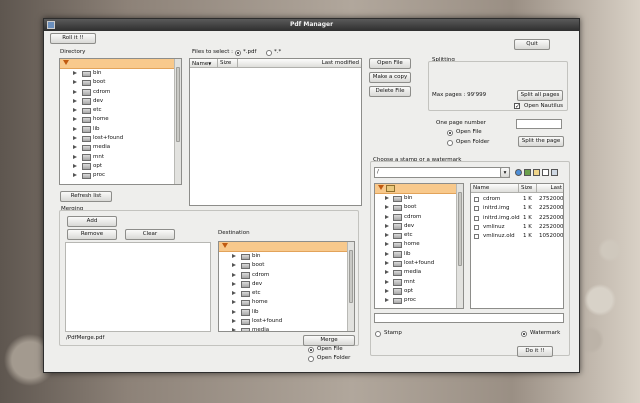 The height and width of the screenshot is (403, 640). What do you see at coordinates (120, 175) in the screenshot?
I see `directory-tree-item: proc` at bounding box center [120, 175].